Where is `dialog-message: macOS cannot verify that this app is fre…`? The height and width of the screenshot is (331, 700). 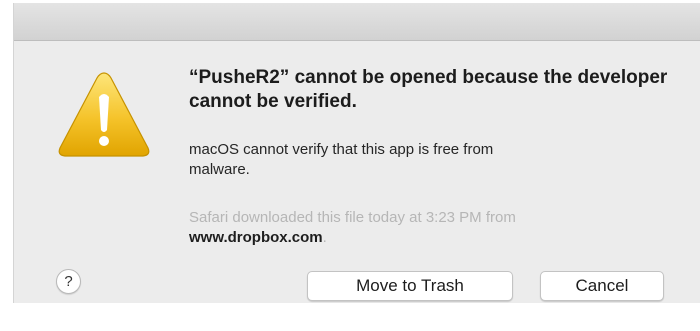 dialog-message: macOS cannot verify that this app is fre… is located at coordinates (341, 159).